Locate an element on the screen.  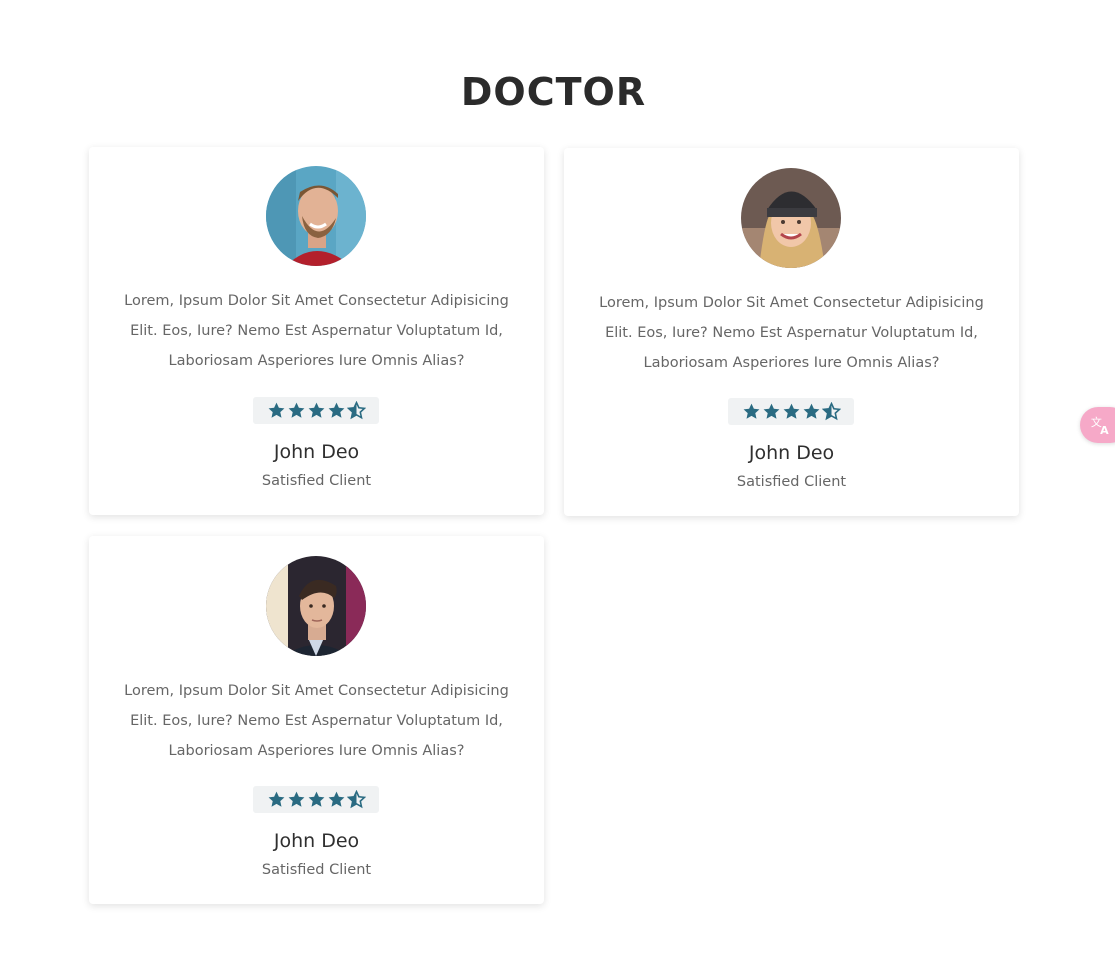
woman-with-beanie-avatar is located at coordinates (791, 218).